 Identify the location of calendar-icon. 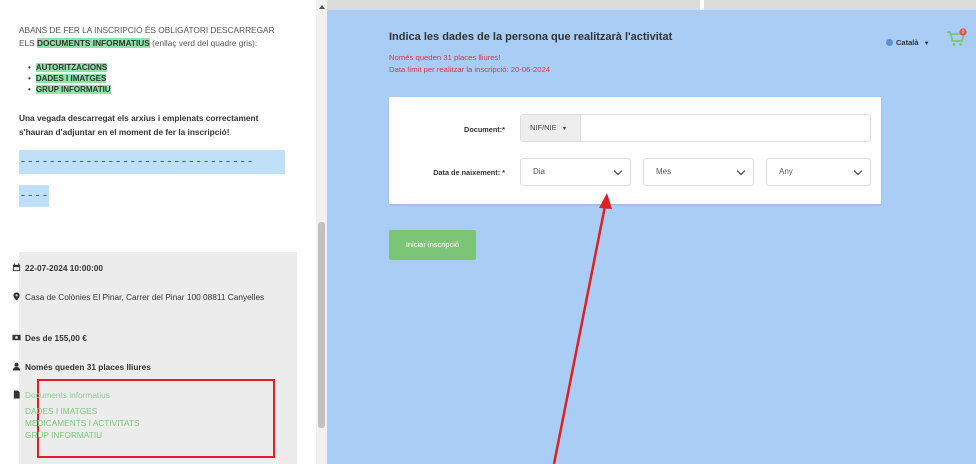
(16, 267).